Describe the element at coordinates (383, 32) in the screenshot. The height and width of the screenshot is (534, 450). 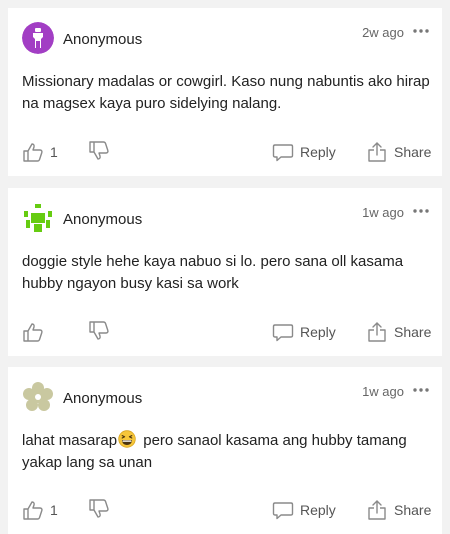
I see `timestamp: 2w ago` at that location.